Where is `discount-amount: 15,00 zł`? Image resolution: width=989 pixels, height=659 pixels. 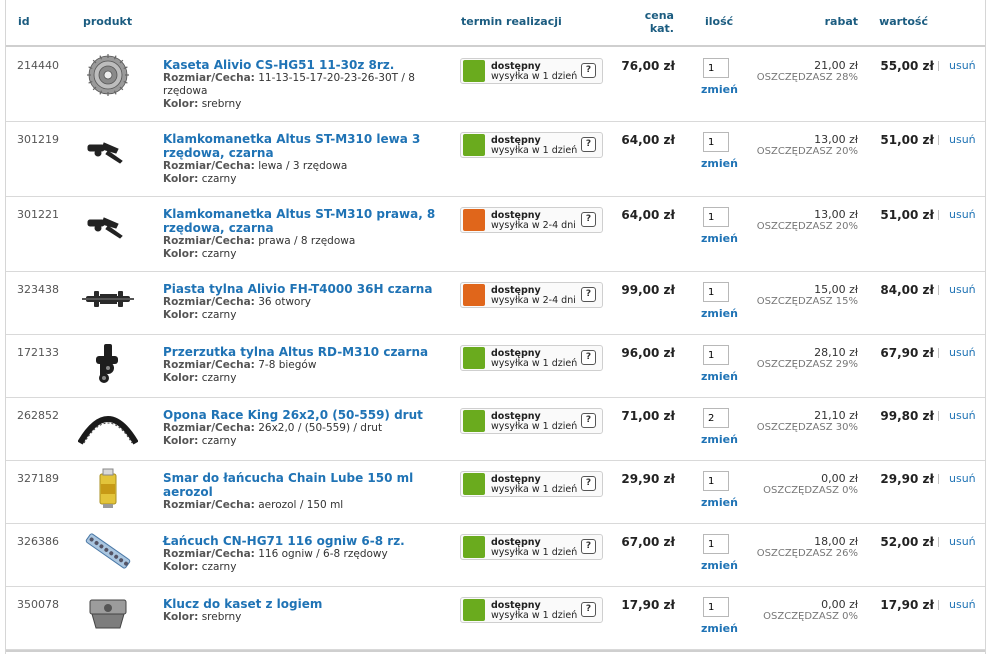
discount-amount: 15,00 zł is located at coordinates (836, 289).